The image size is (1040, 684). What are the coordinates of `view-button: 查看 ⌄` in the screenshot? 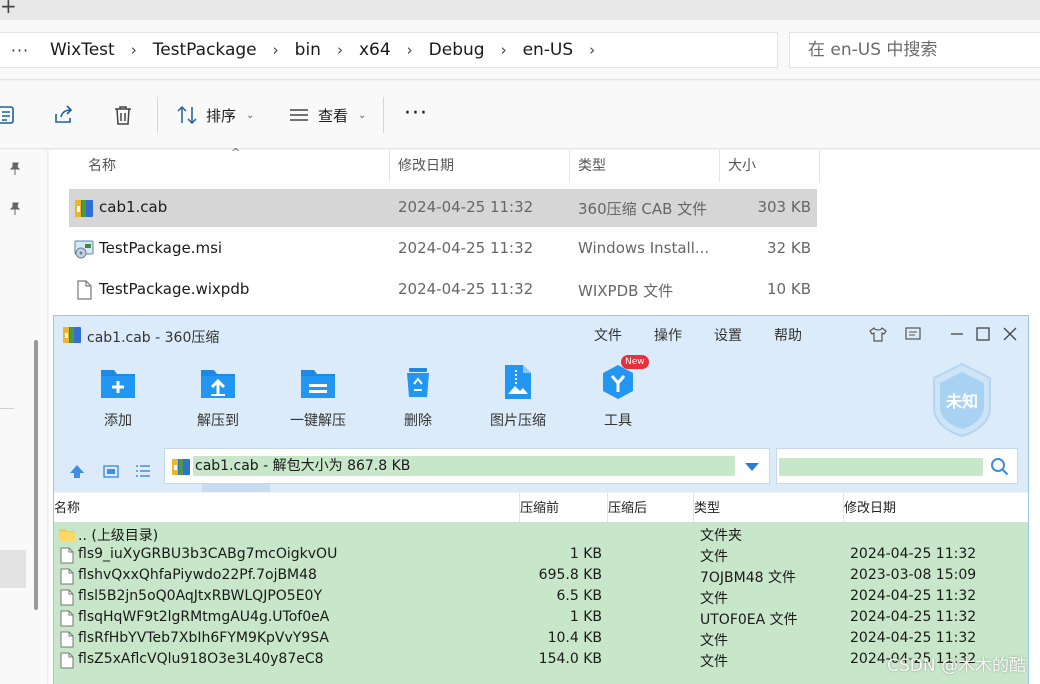 It's located at (327, 115).